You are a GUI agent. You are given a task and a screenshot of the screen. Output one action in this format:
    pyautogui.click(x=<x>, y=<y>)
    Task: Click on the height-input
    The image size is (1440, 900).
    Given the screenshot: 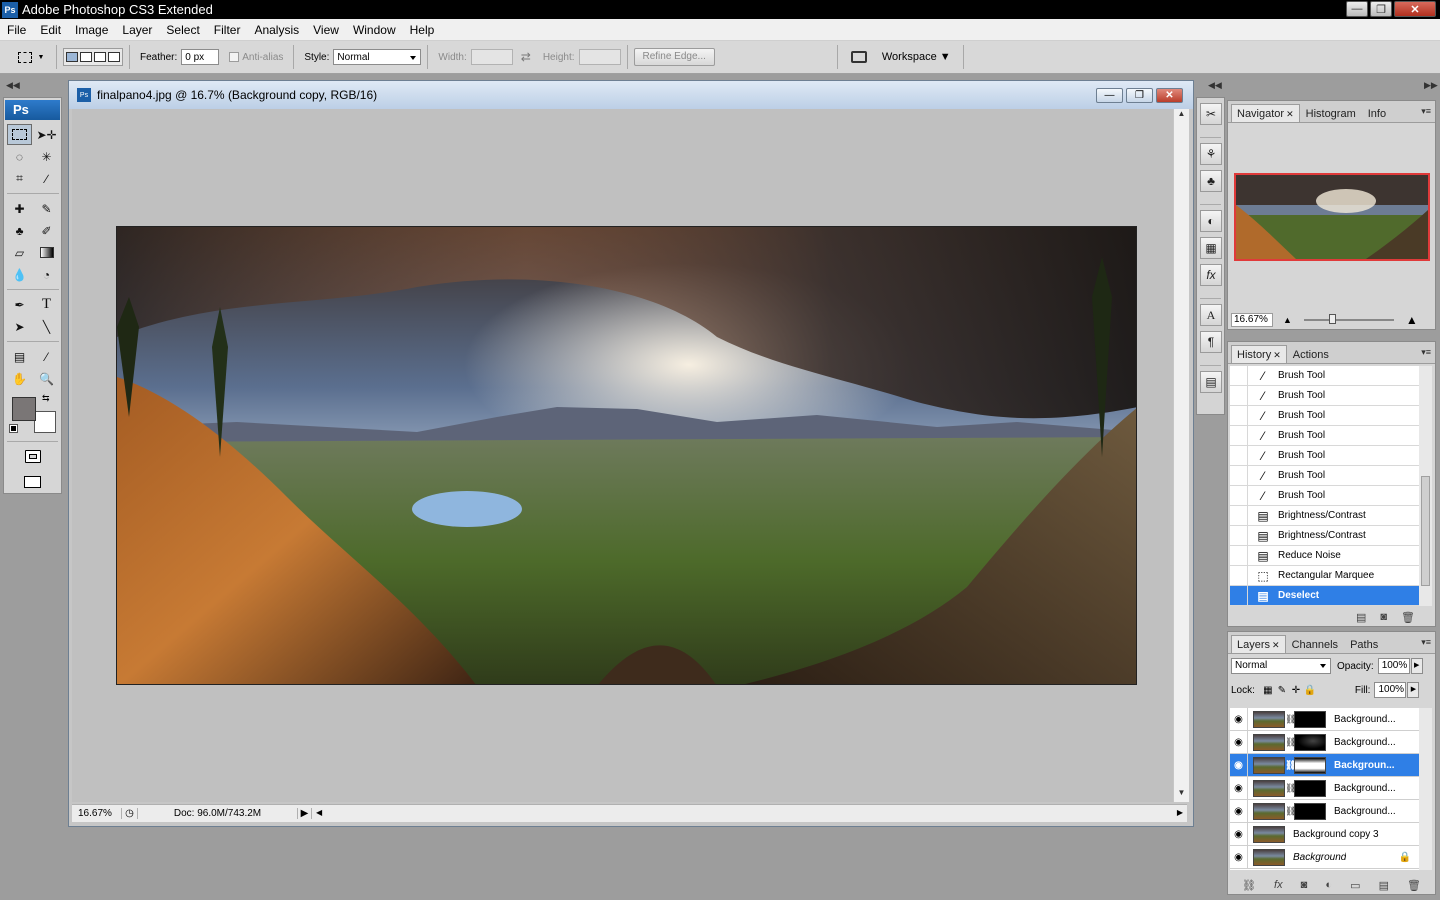 What is the action you would take?
    pyautogui.click(x=599, y=57)
    